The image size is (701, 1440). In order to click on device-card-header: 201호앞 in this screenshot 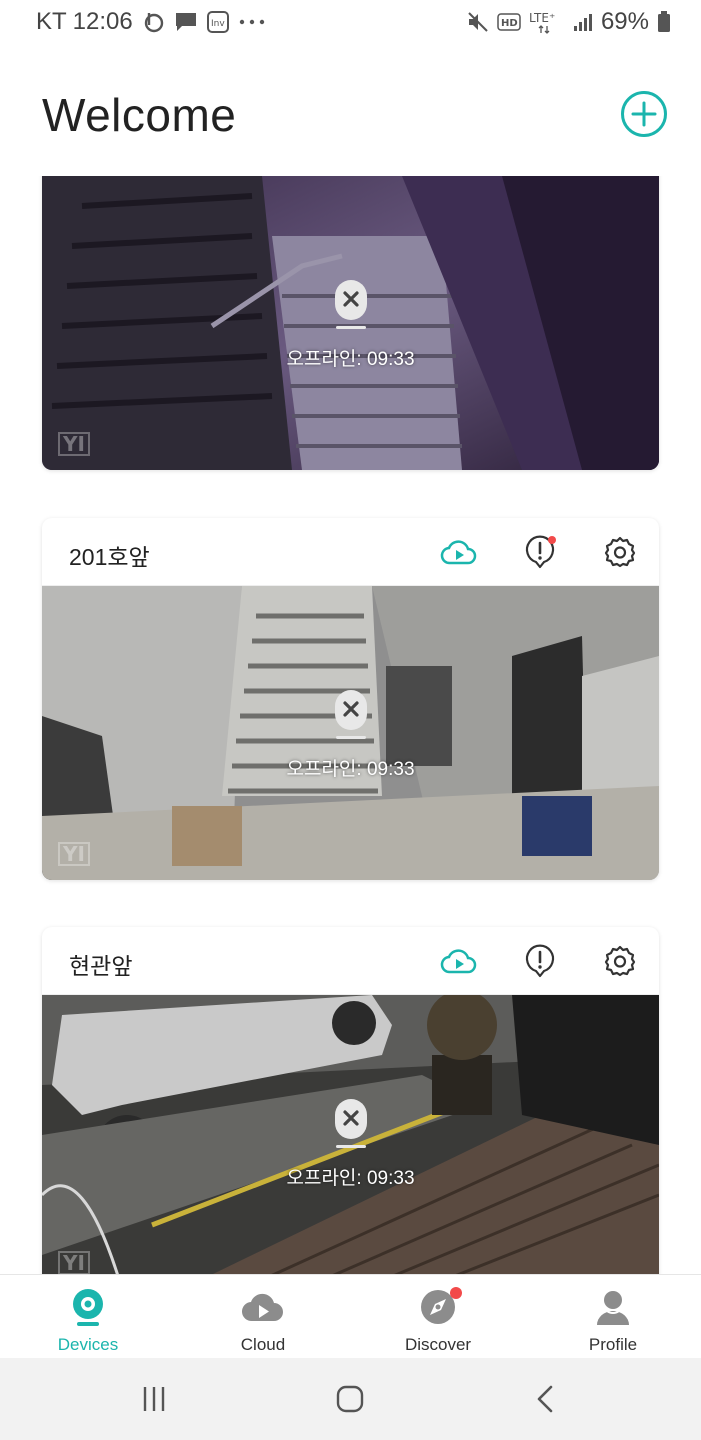, I will do `click(350, 552)`.